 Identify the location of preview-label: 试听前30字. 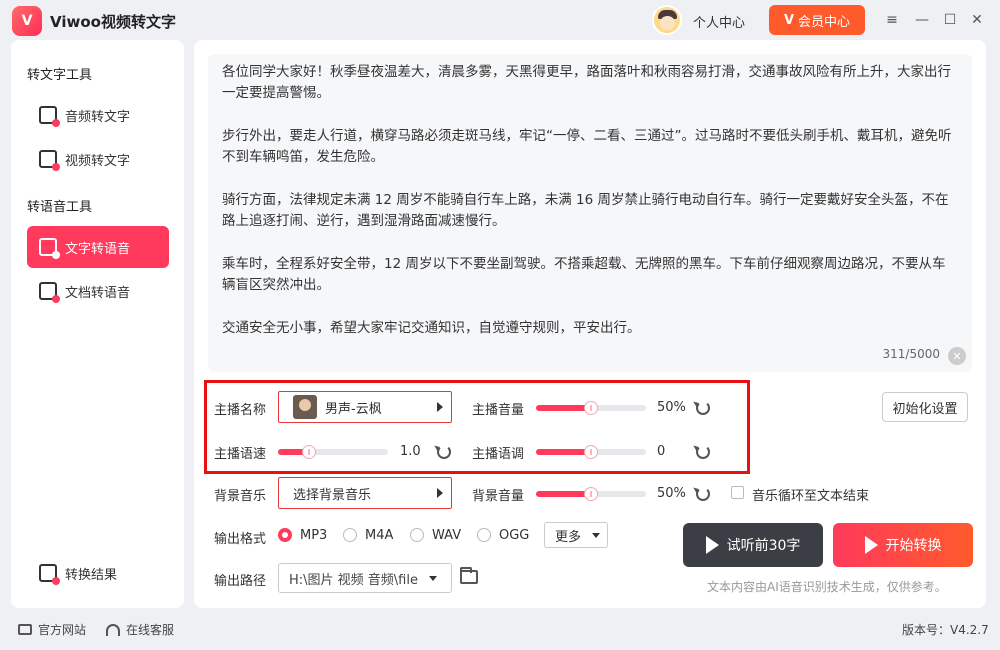
(763, 546).